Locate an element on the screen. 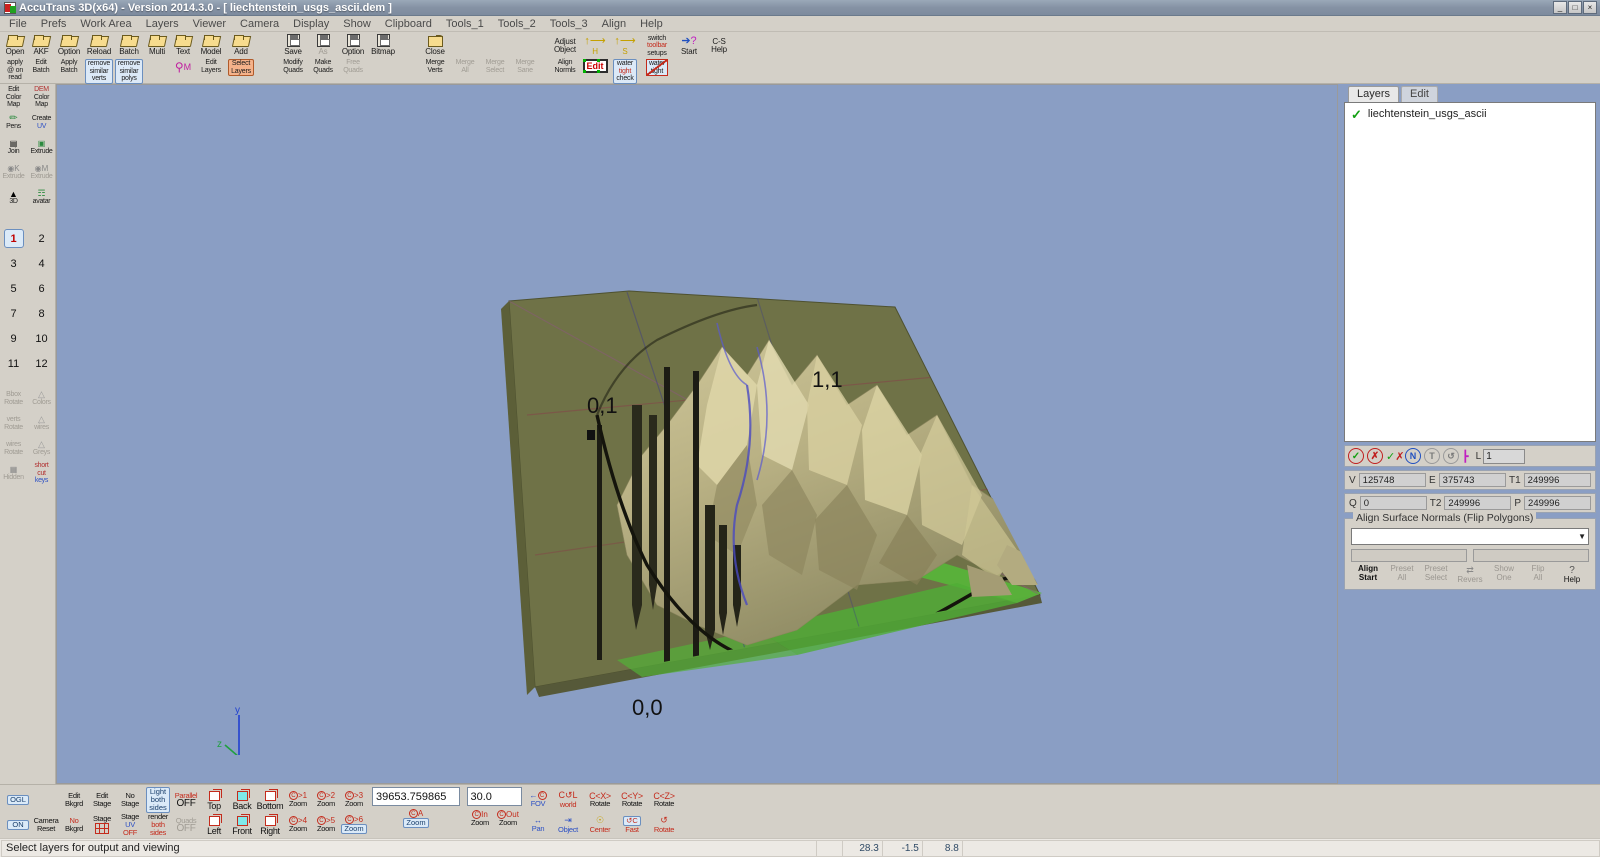 The width and height of the screenshot is (1600, 857). zoom-preset-1: C >1 Zoom C >4 Zoom is located at coordinates (298, 812).